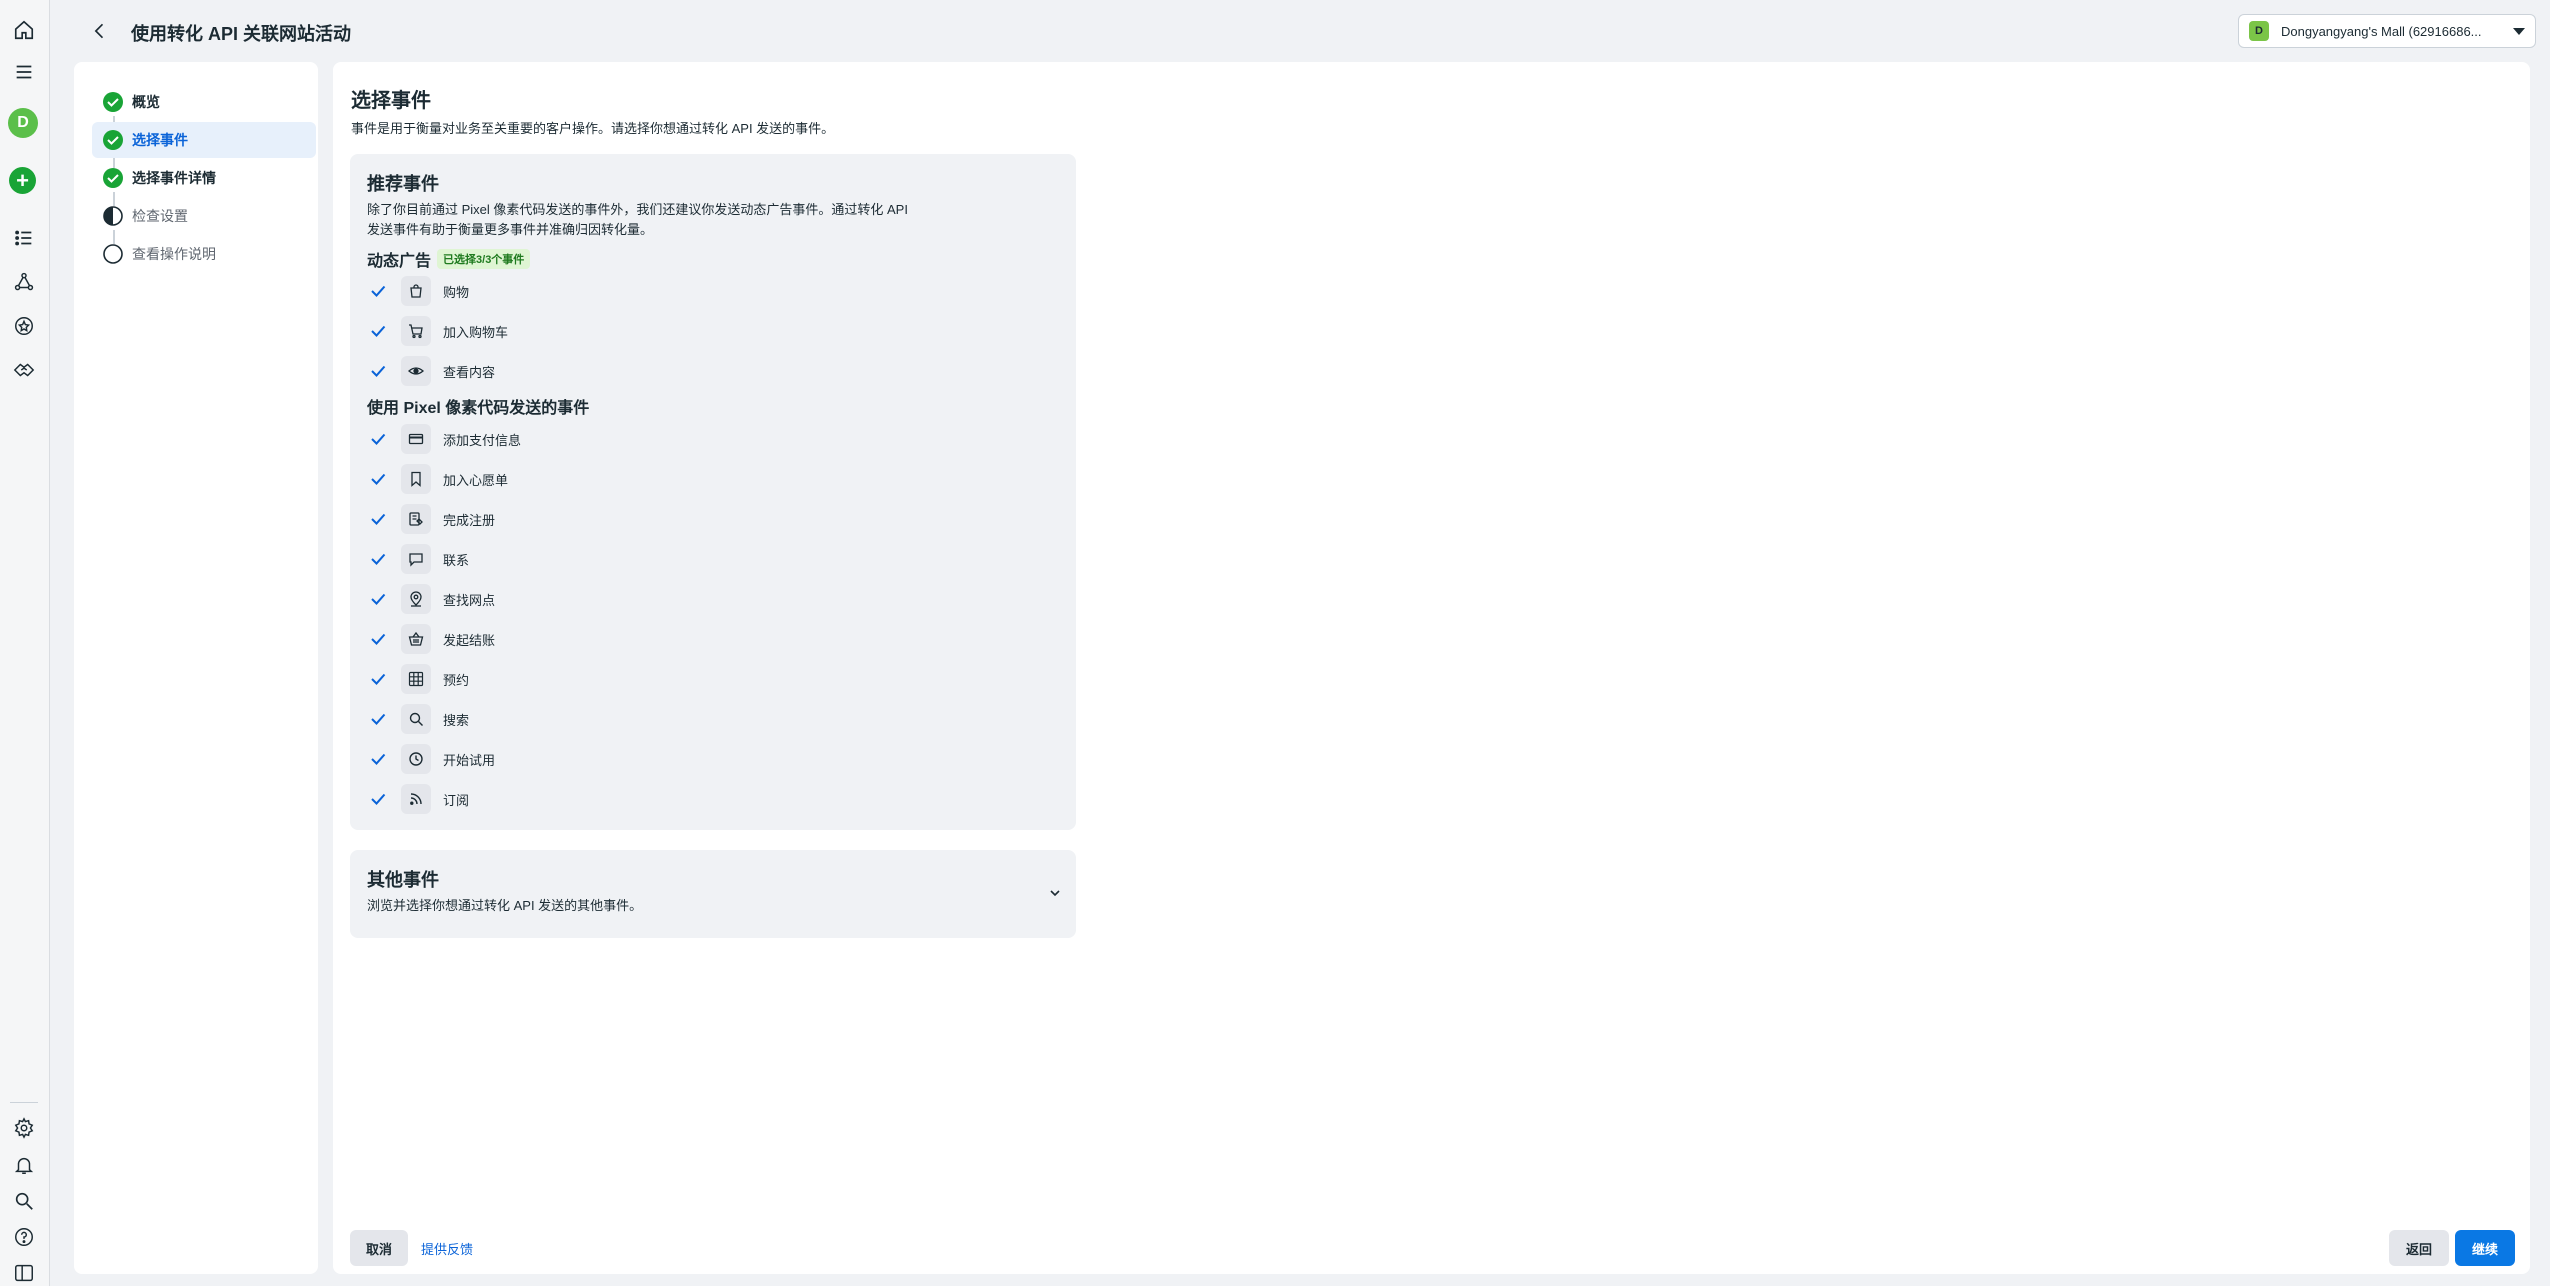  I want to click on event-row: 联系, so click(418, 559).